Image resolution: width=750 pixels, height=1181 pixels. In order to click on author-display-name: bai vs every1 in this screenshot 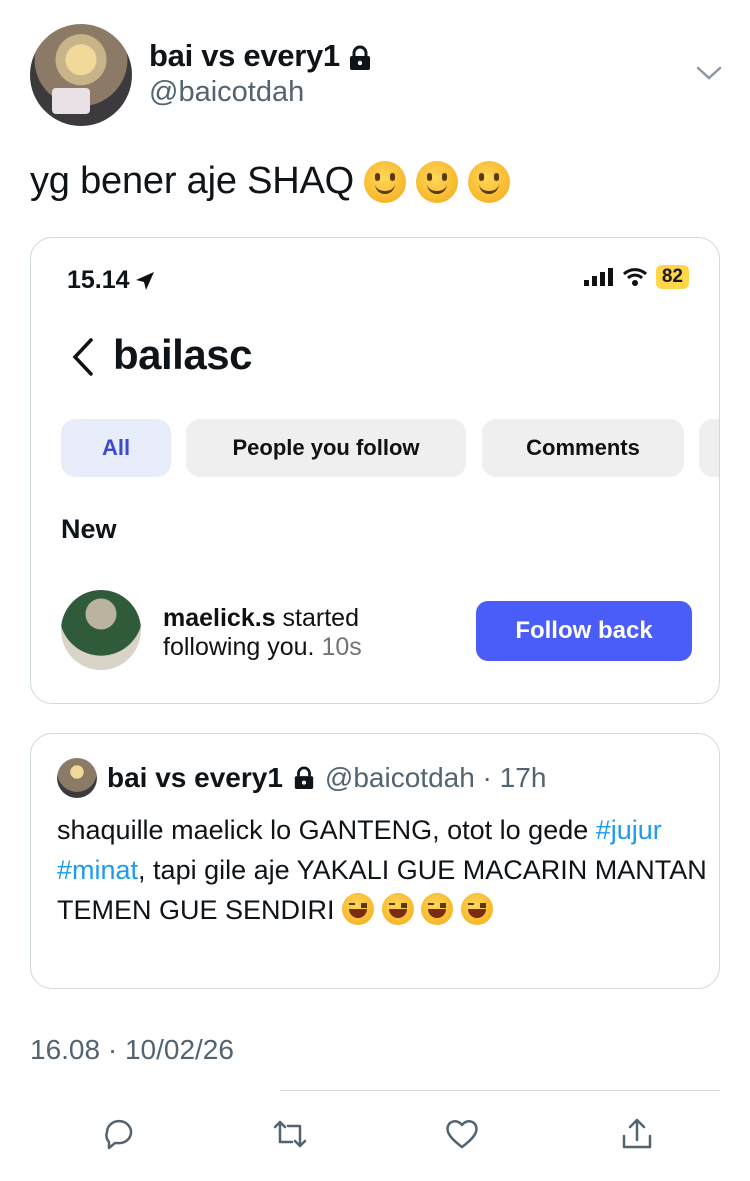, I will do `click(260, 56)`.